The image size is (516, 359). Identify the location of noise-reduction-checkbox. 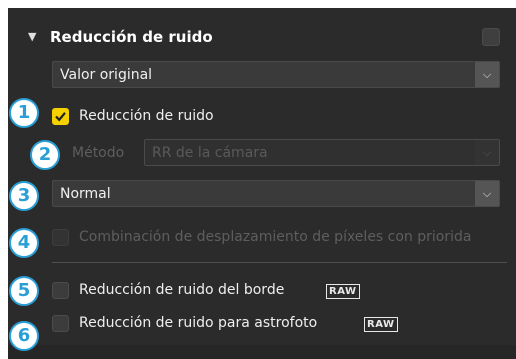
(60, 116).